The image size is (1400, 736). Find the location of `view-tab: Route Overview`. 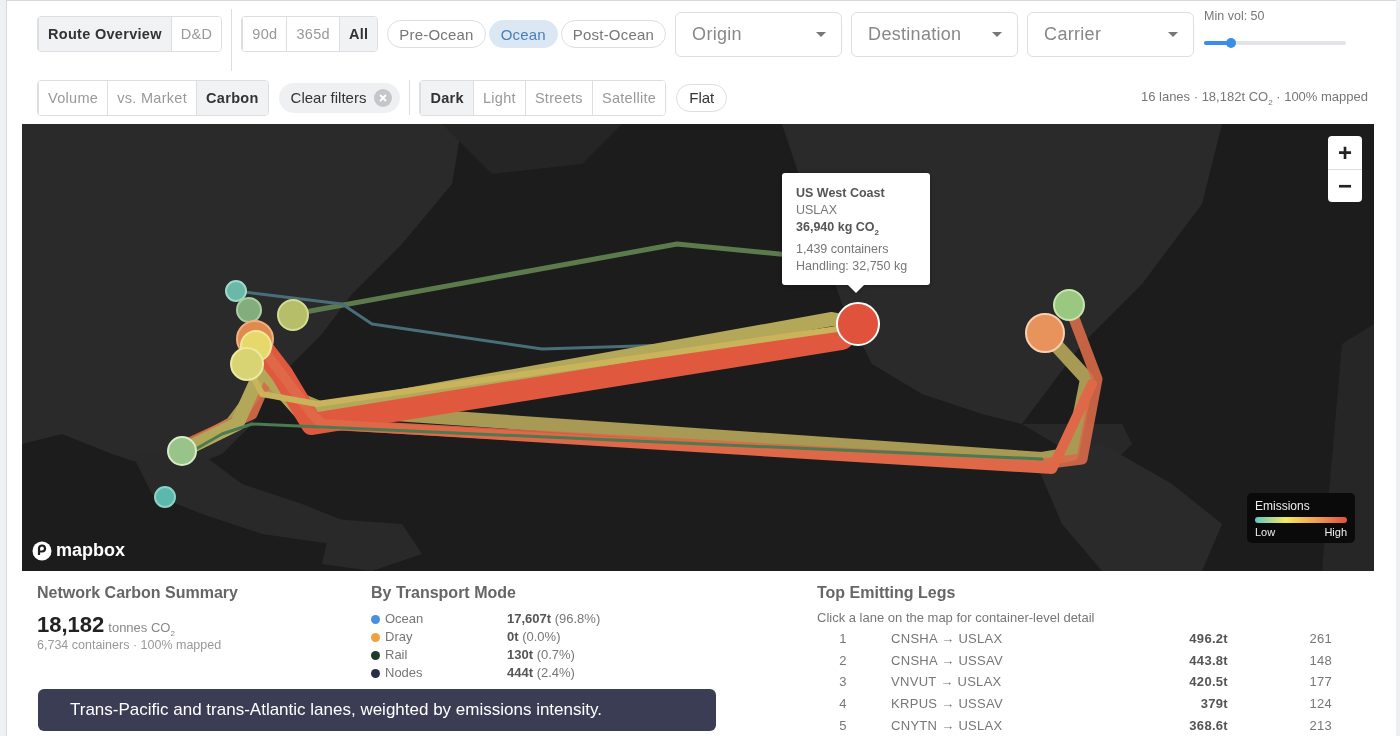

view-tab: Route Overview is located at coordinates (104, 34).